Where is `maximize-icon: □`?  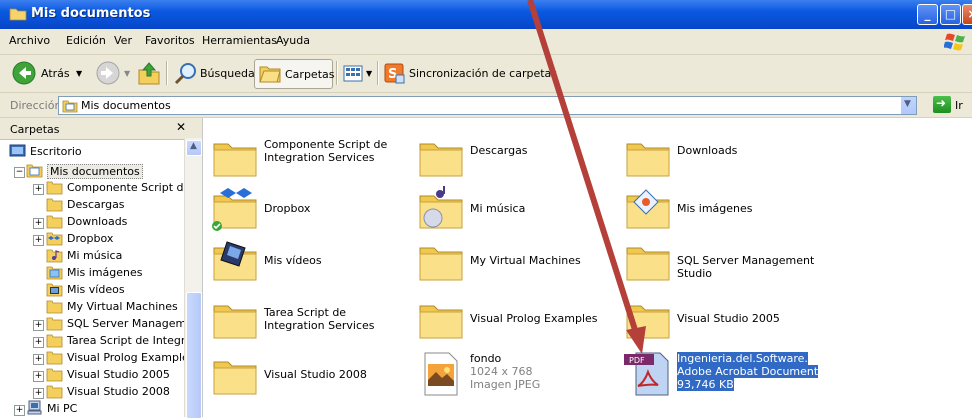 maximize-icon: □ is located at coordinates (950, 14).